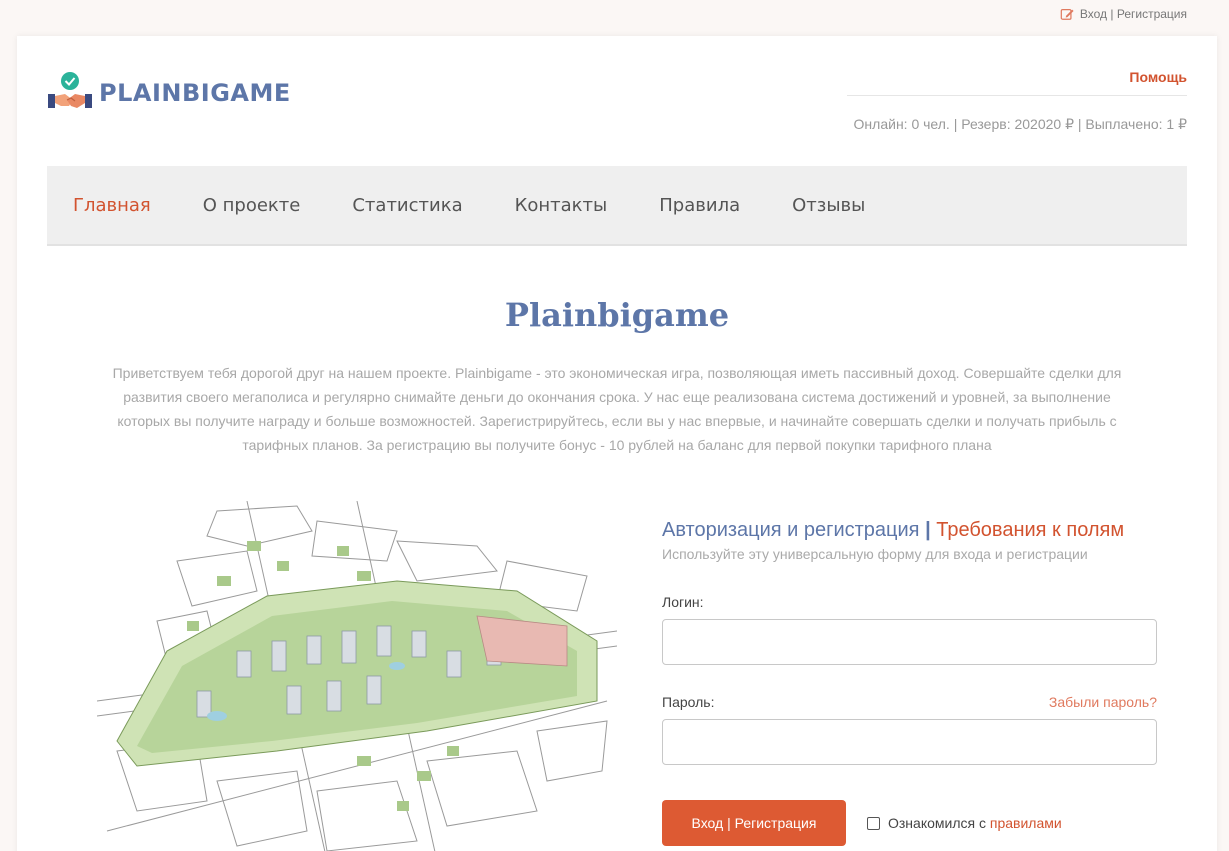 The height and width of the screenshot is (851, 1229). Describe the element at coordinates (195, 93) in the screenshot. I see `brand-name: PLAINBIGAME` at that location.